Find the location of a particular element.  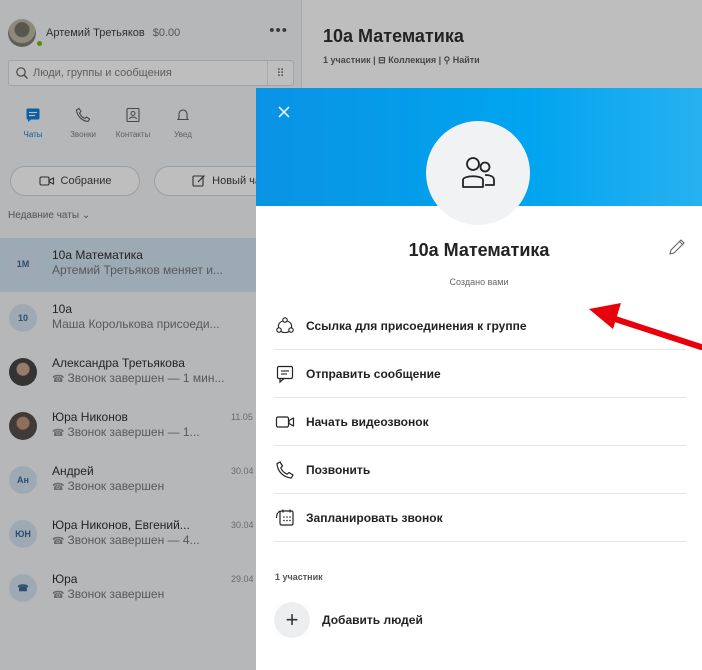

audio-call-item: Позвонить is located at coordinates (480, 470).